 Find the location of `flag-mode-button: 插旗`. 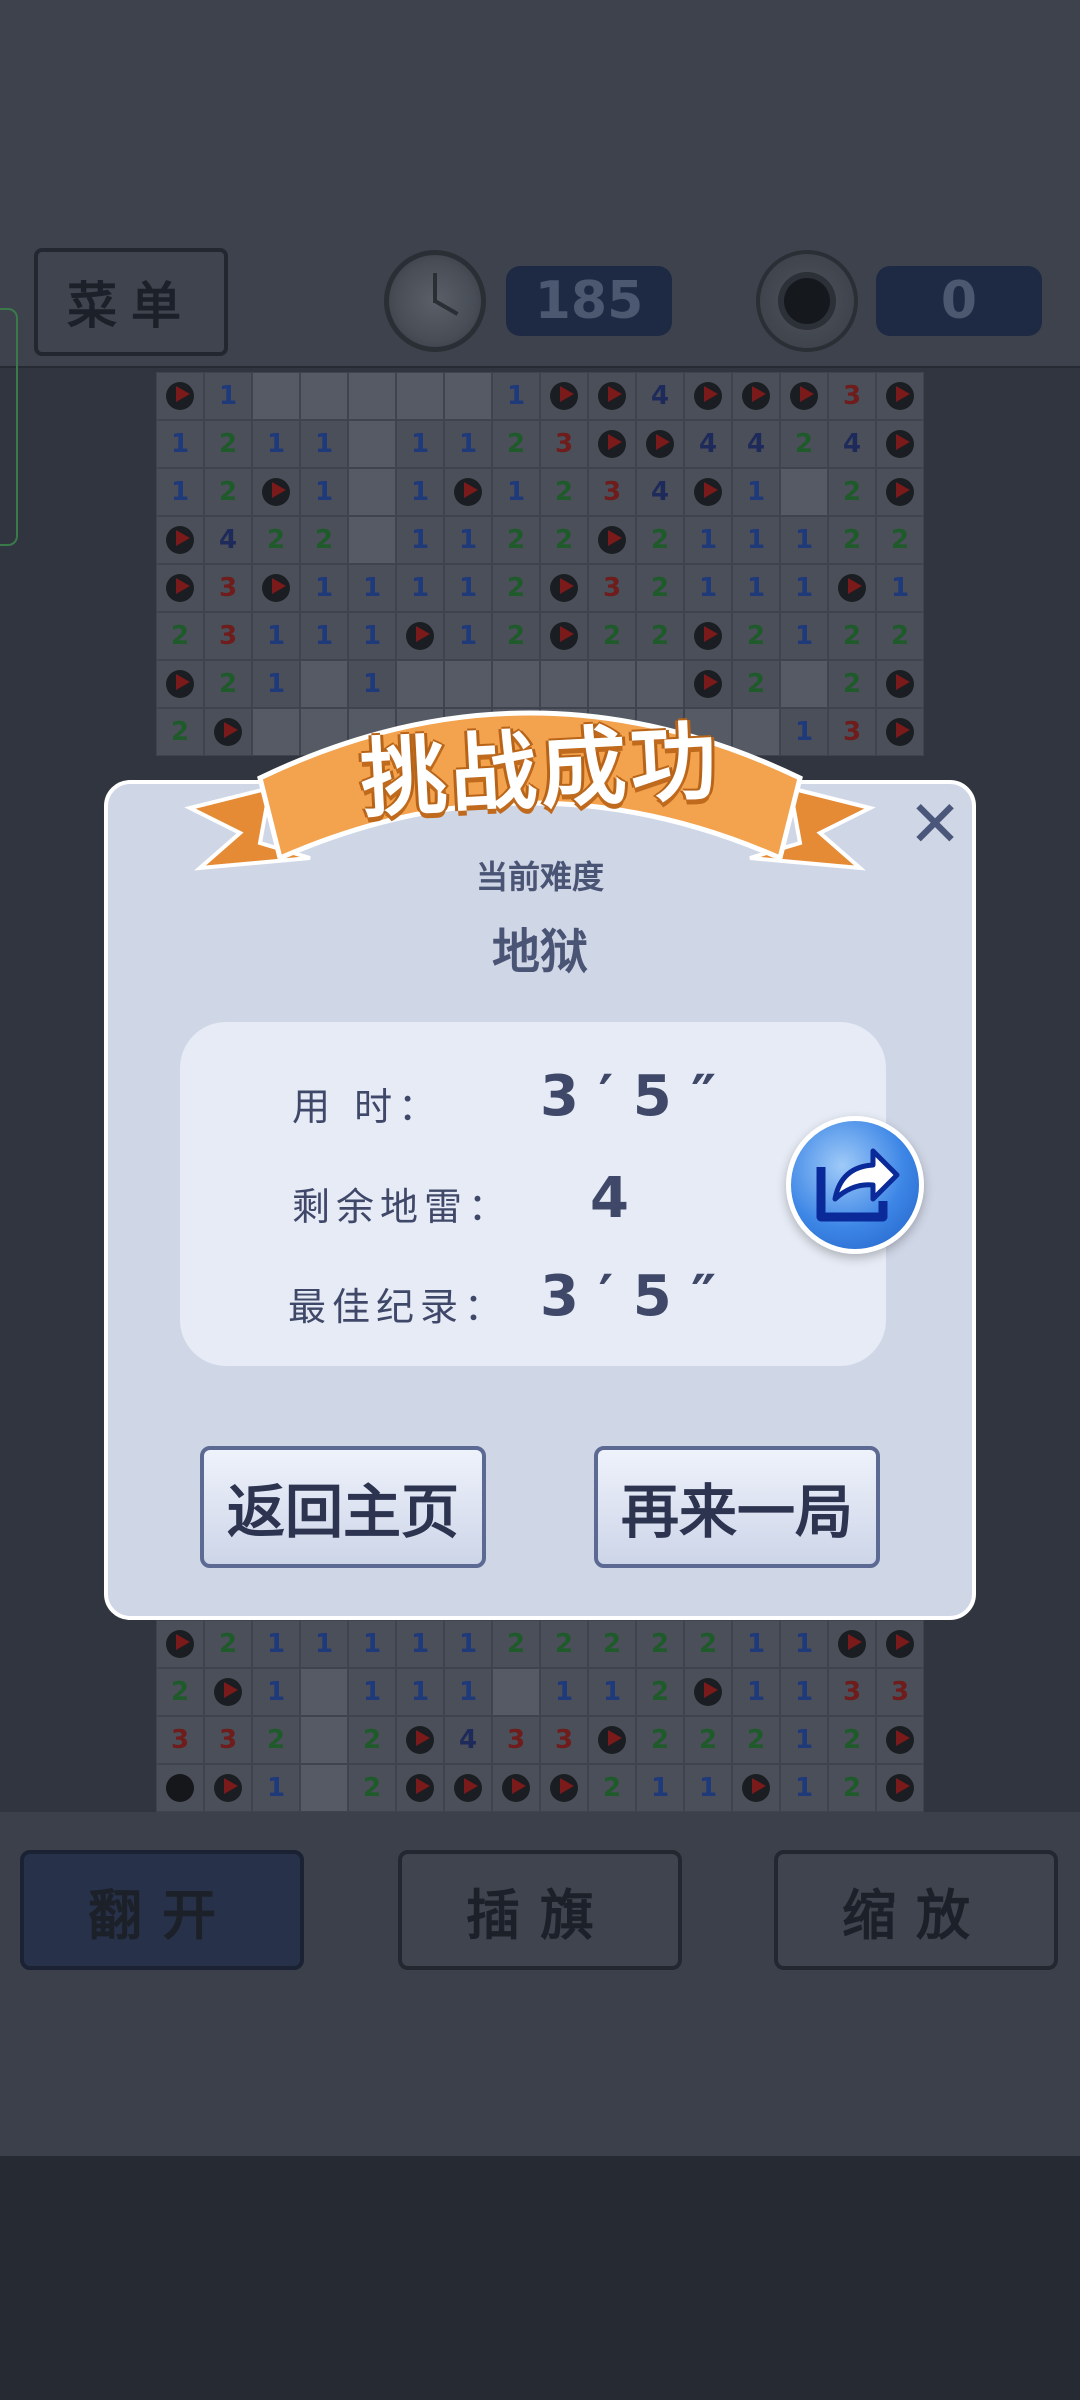

flag-mode-button: 插旗 is located at coordinates (540, 1910).